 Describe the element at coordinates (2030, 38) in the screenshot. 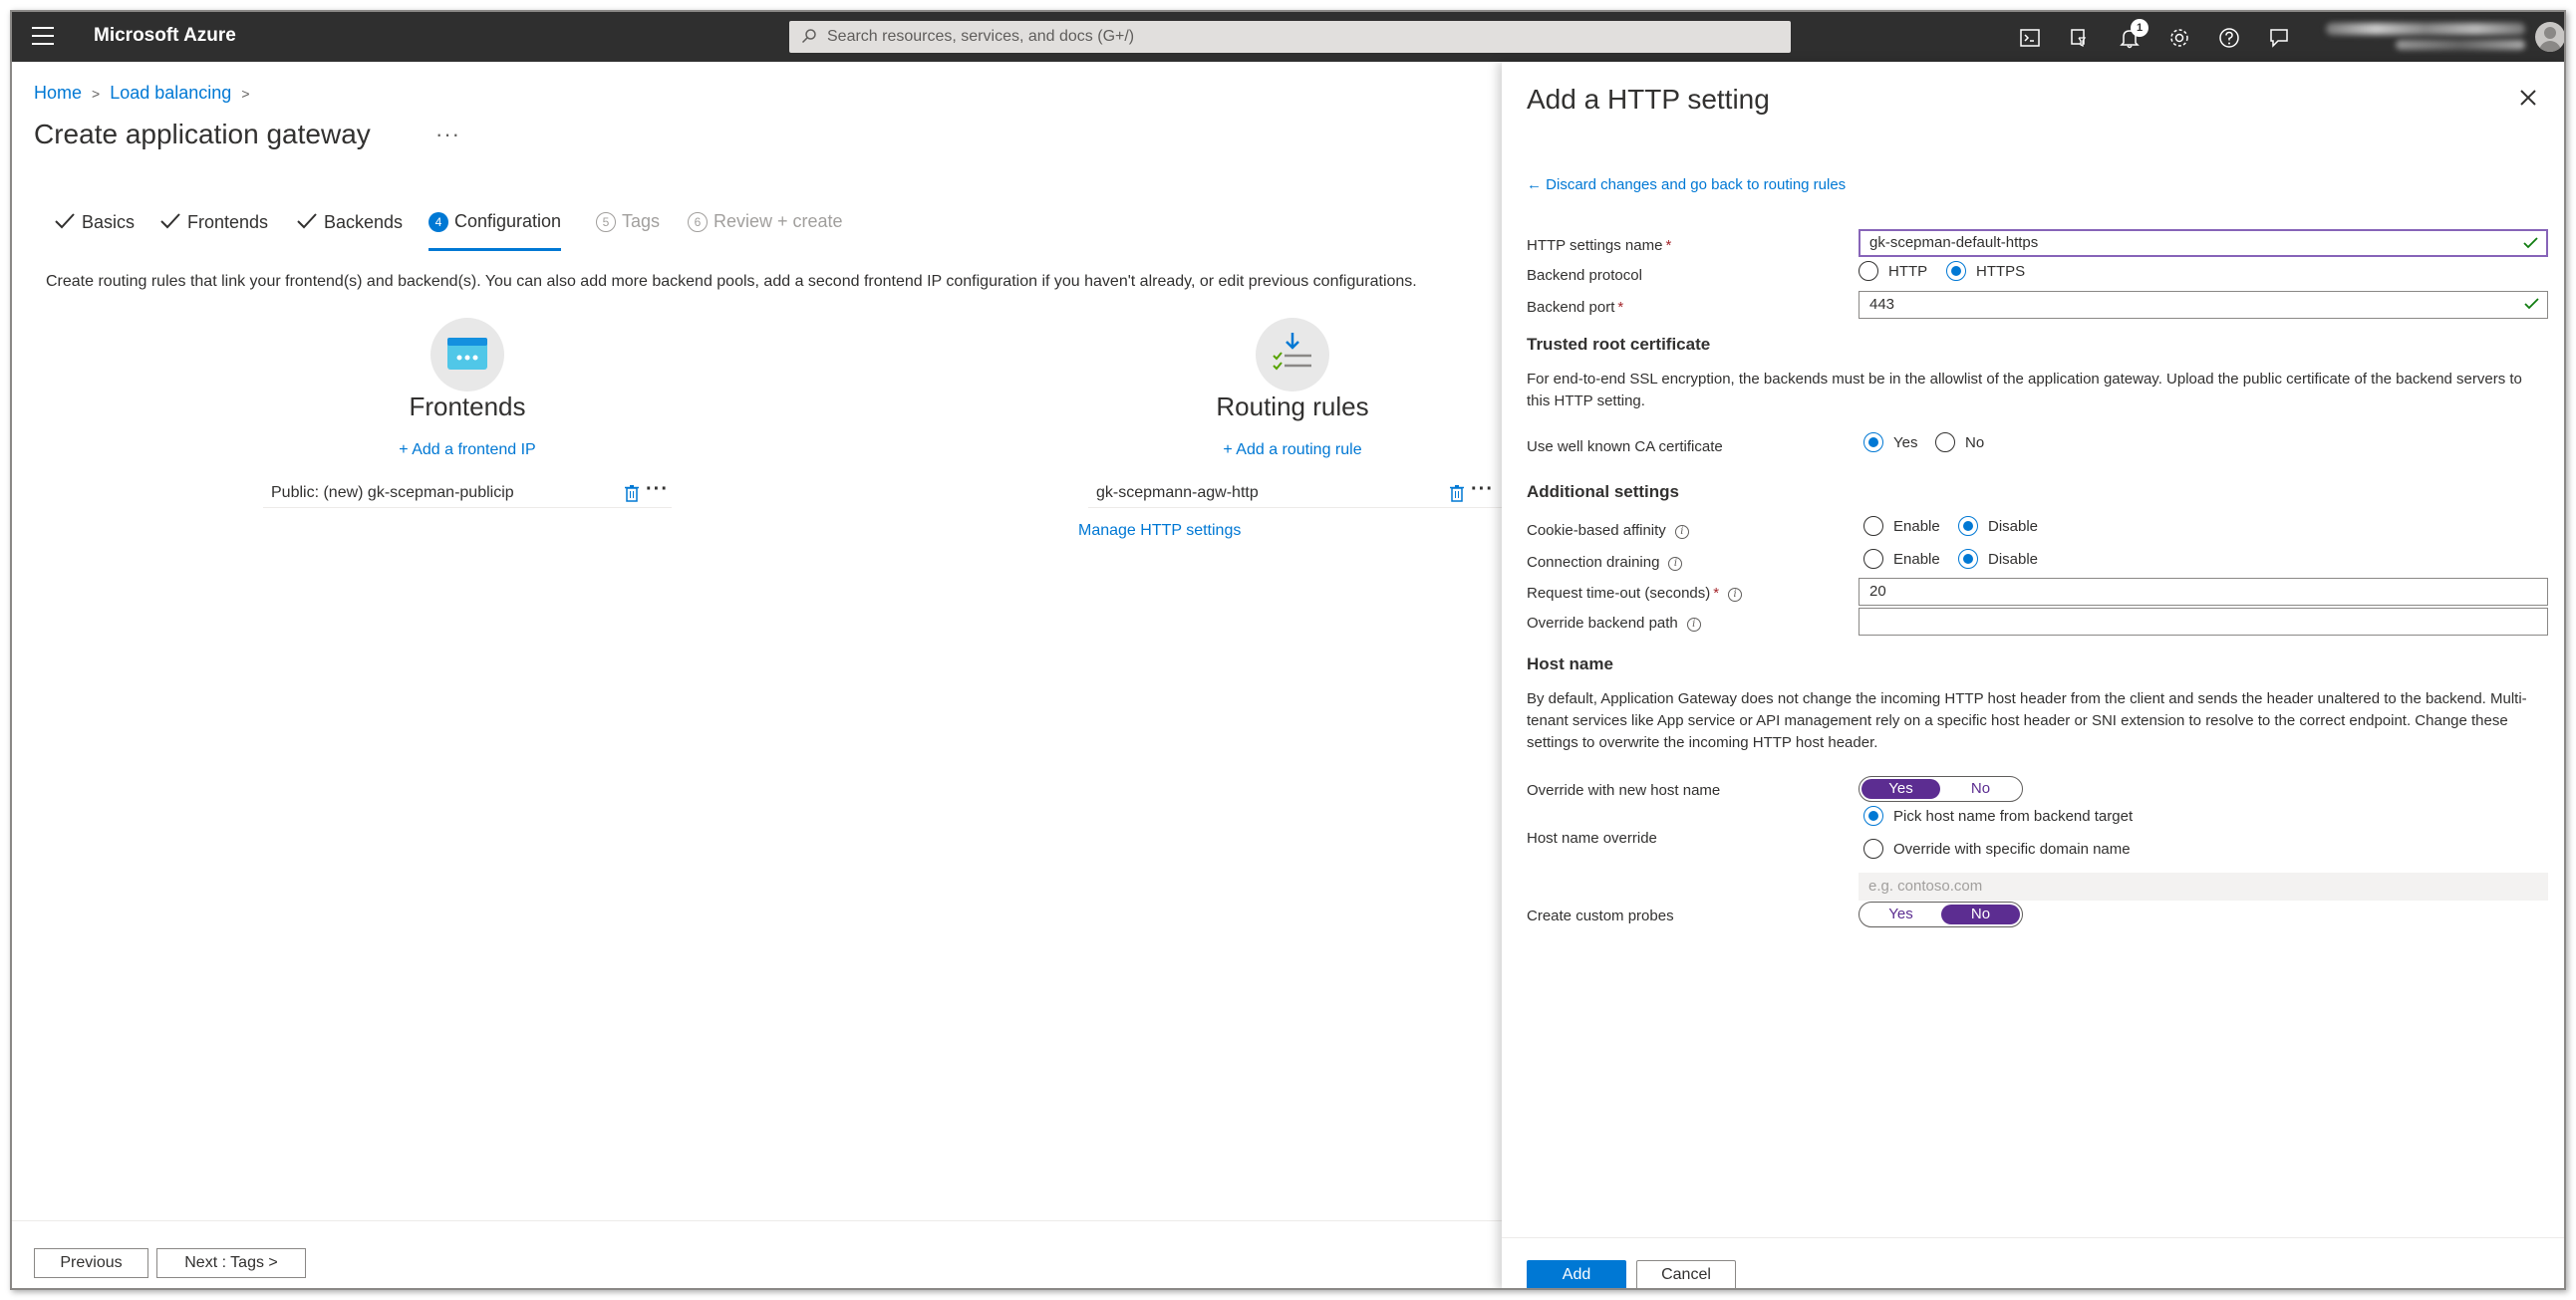

I see `cloud-shell-icon` at that location.